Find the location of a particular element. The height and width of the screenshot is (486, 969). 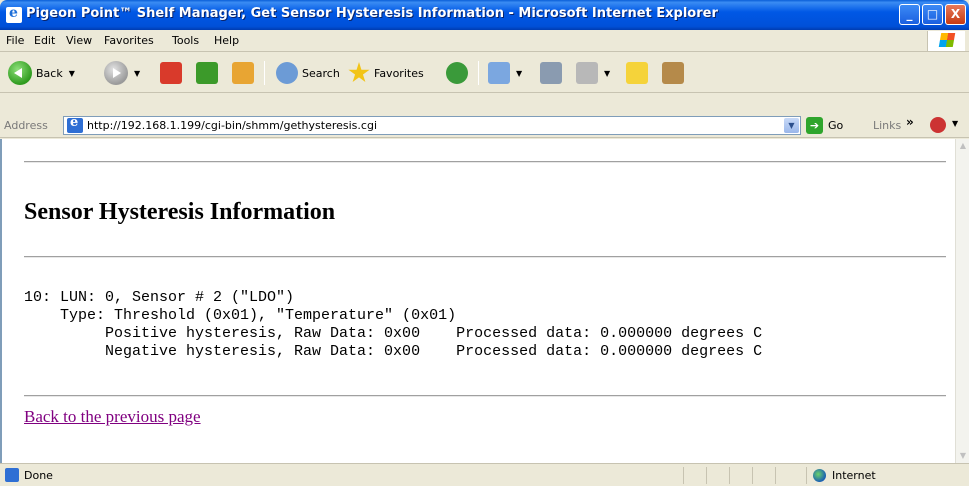

home-icon is located at coordinates (243, 73).